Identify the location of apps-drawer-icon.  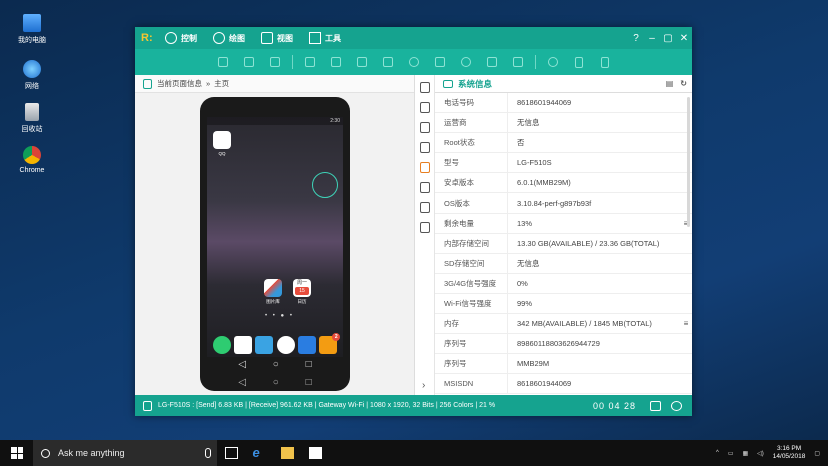
(285, 345).